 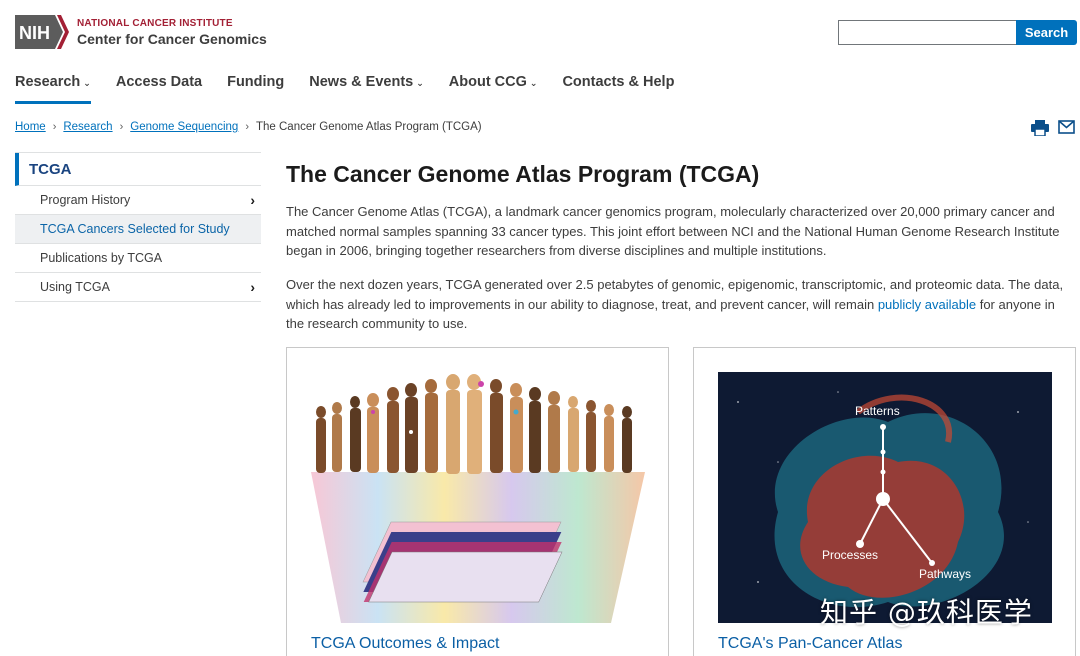 What do you see at coordinates (53, 89) in the screenshot?
I see `nav-research: Research ⌄` at bounding box center [53, 89].